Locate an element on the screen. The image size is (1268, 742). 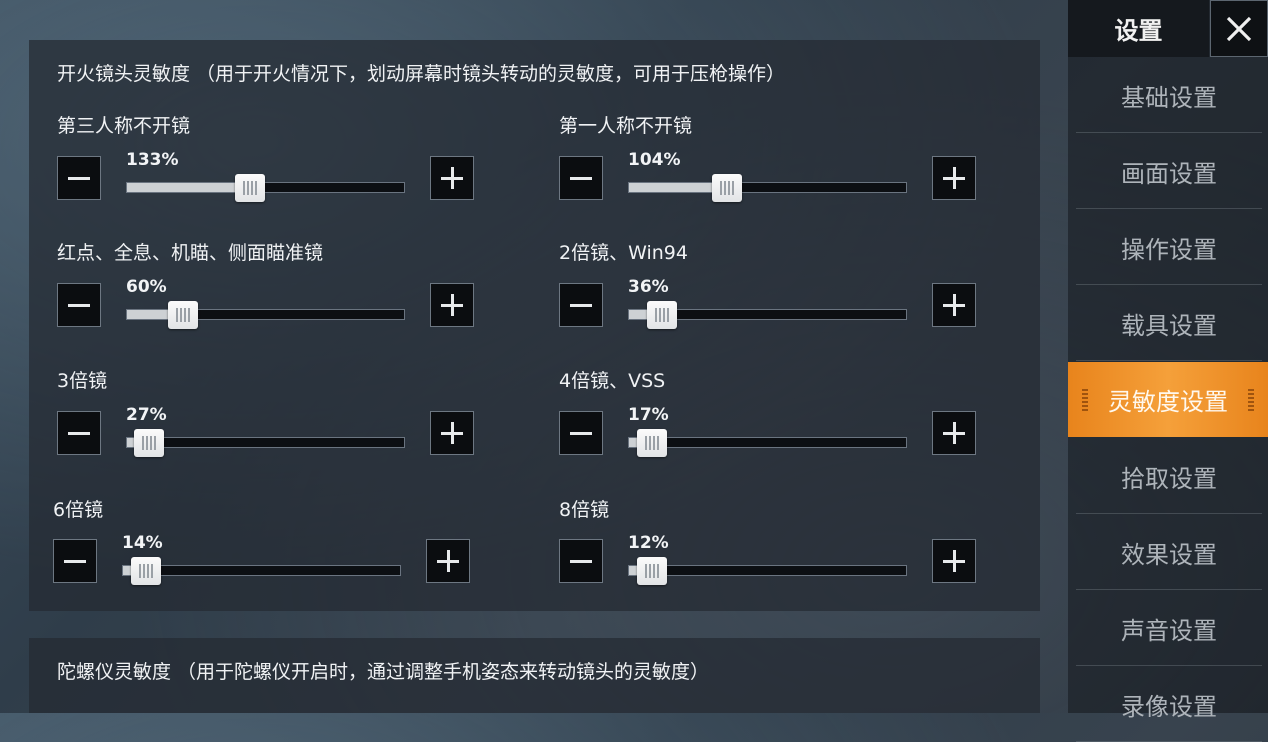
close-icon is located at coordinates (1239, 28).